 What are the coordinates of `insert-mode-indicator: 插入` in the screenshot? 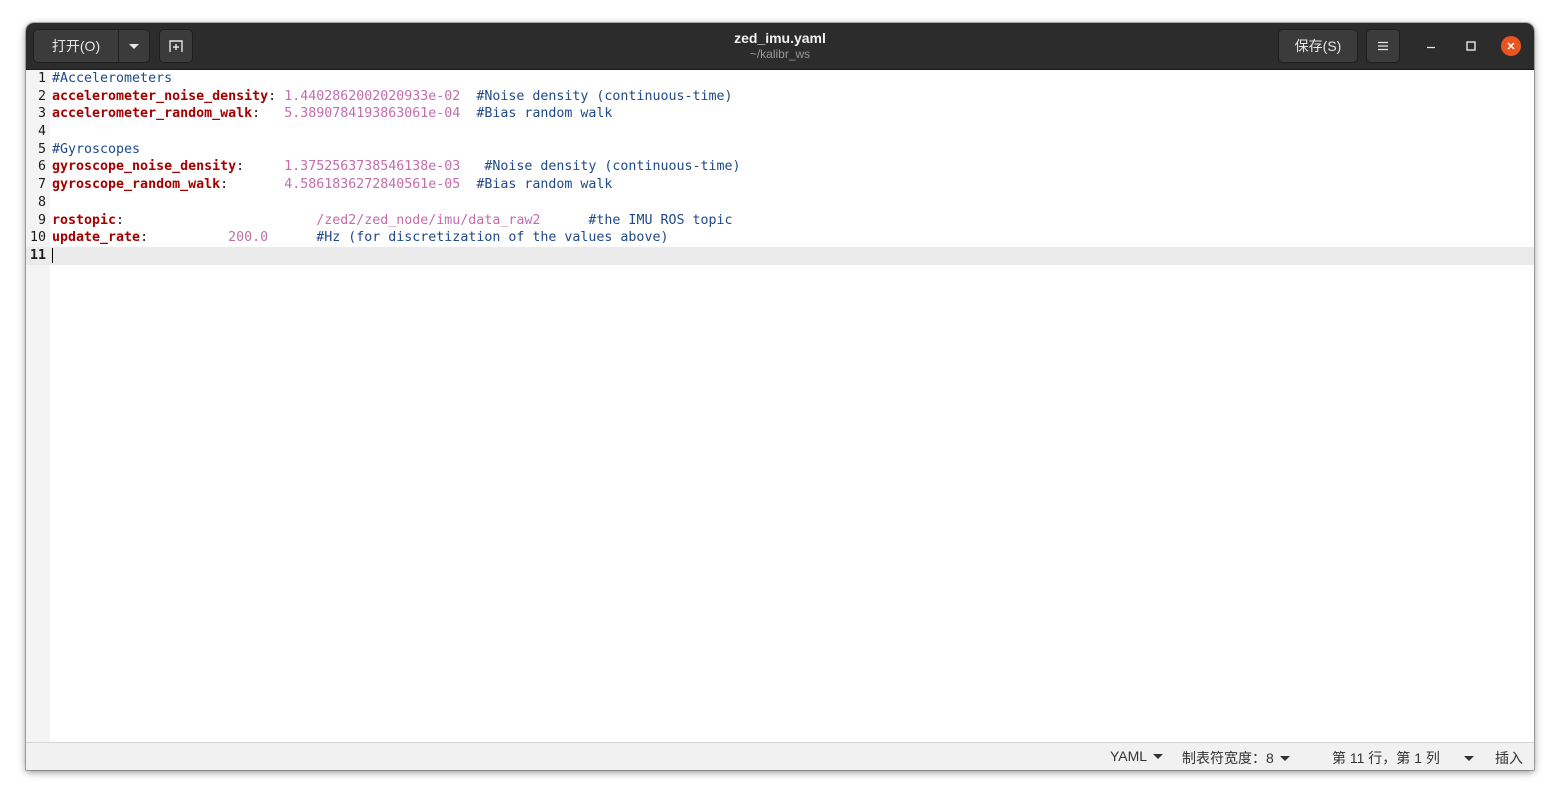 It's located at (1509, 758).